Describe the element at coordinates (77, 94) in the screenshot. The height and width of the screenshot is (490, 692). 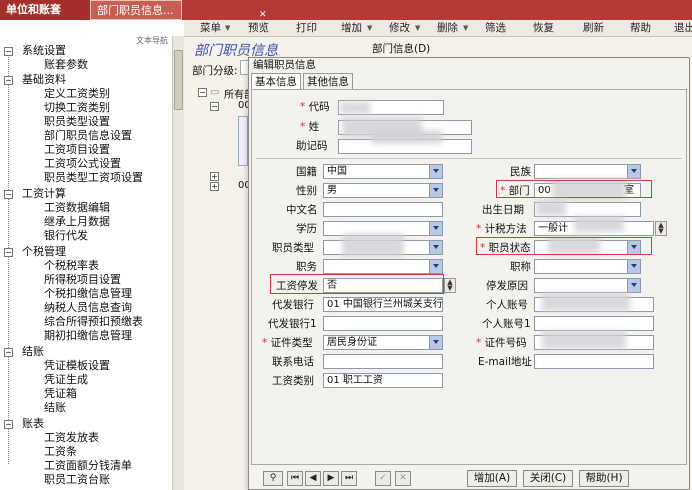
I see `tree-item-define-pay-category: 定义工资类别` at that location.